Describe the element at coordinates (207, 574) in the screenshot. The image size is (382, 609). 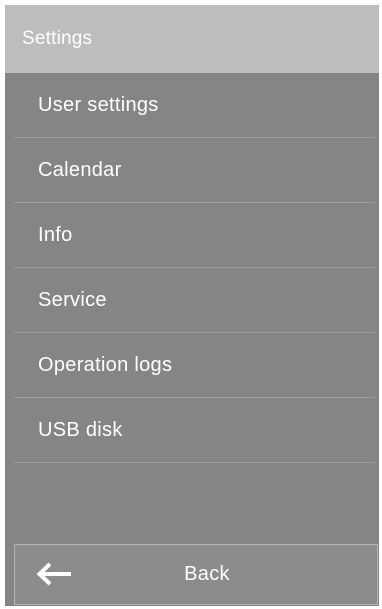
I see `back-button-label: Back` at that location.